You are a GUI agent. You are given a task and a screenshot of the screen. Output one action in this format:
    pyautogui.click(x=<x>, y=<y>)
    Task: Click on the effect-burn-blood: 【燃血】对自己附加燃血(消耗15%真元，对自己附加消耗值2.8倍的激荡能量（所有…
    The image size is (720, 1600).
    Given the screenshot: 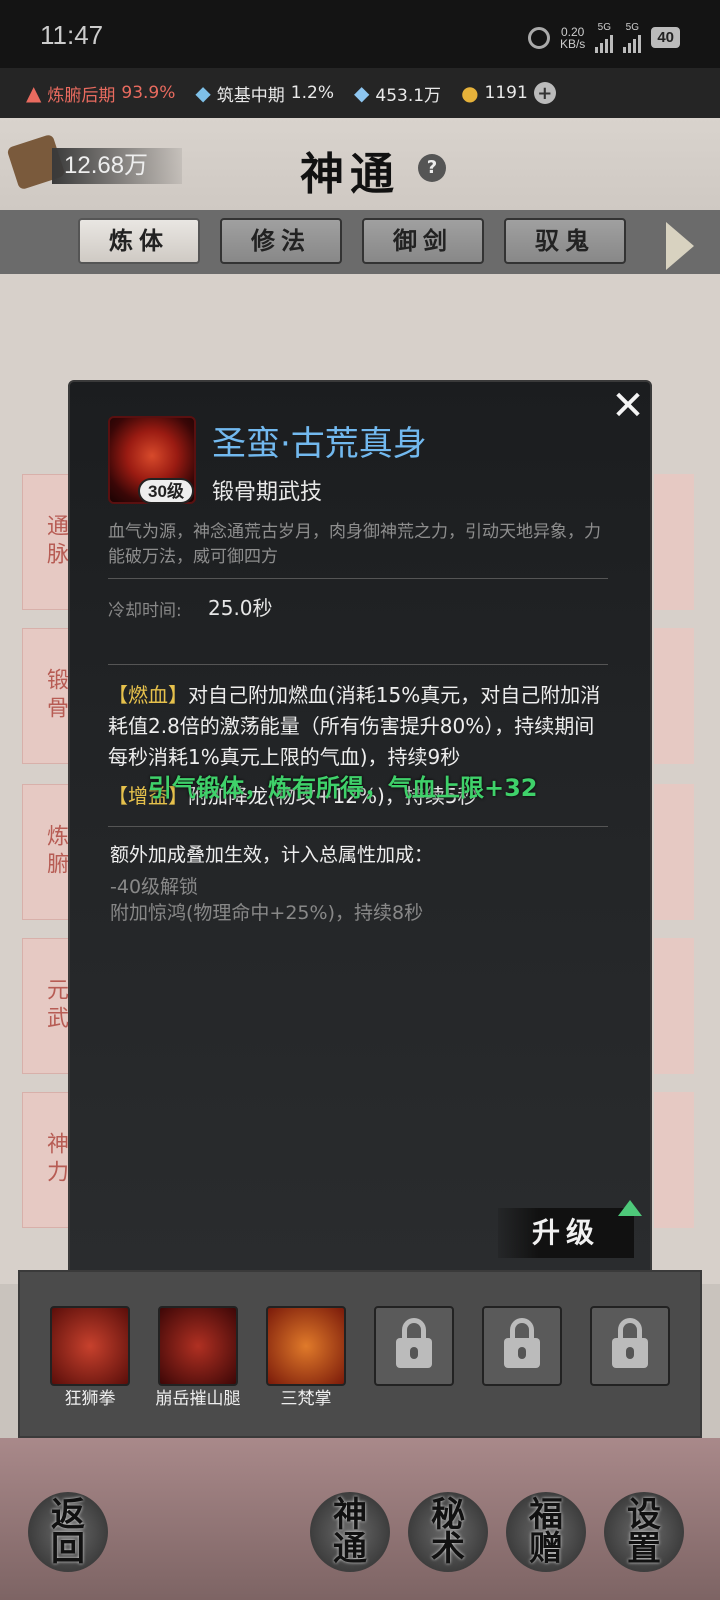 What is the action you would take?
    pyautogui.click(x=358, y=726)
    